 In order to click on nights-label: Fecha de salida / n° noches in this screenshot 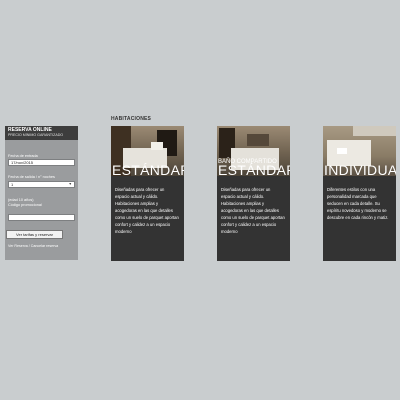, I will do `click(31, 177)`.